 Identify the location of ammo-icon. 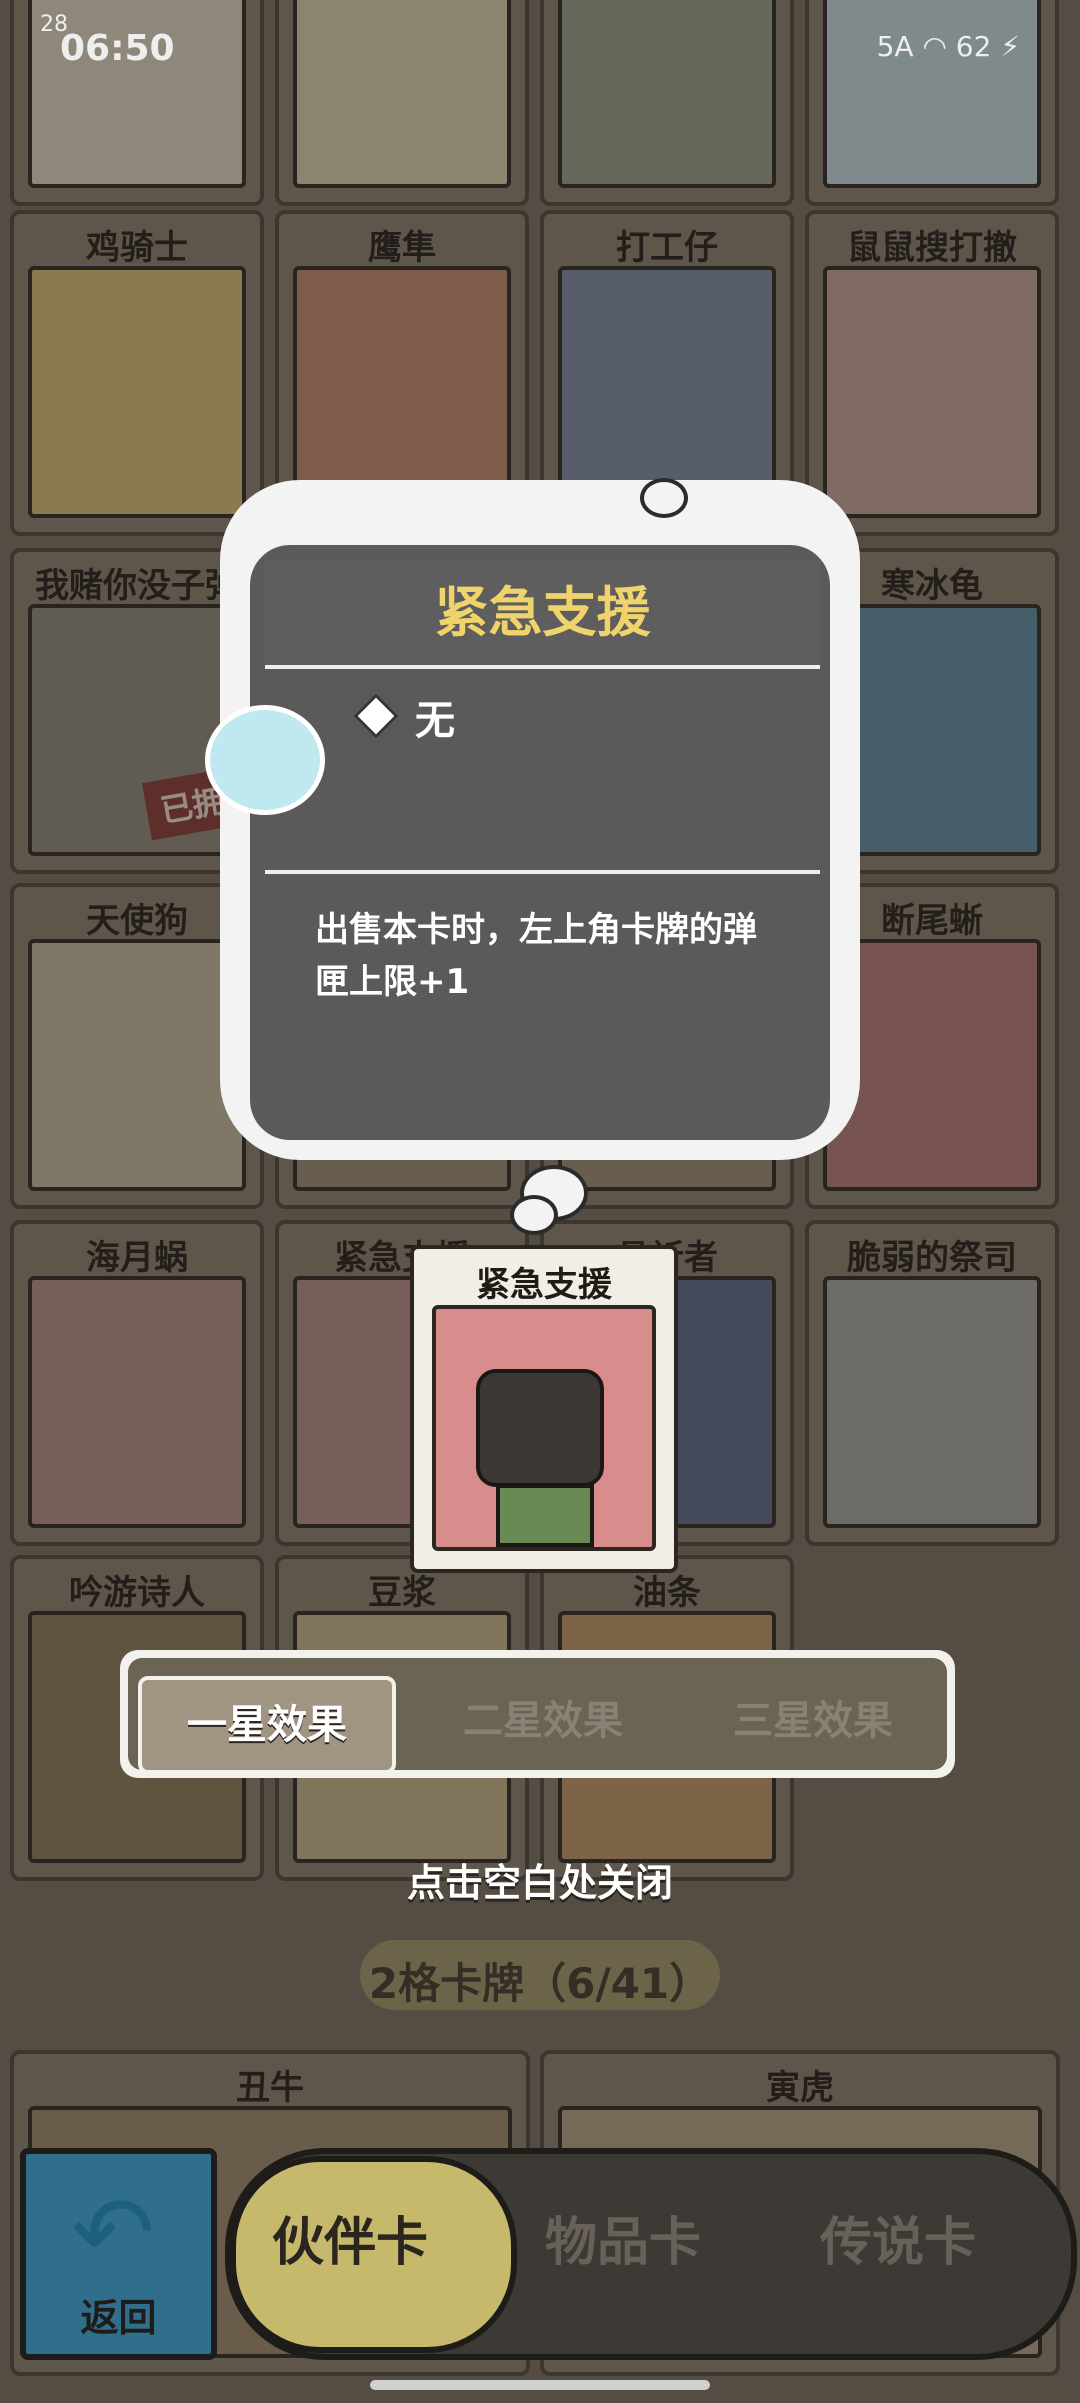
(265, 760).